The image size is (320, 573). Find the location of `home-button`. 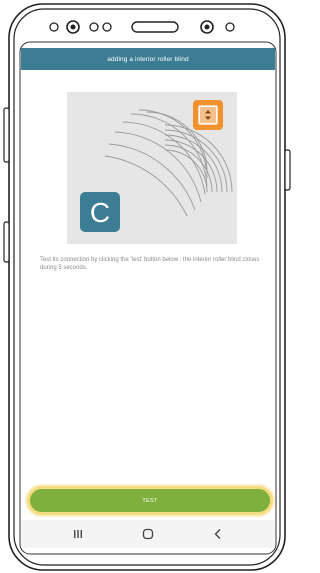

home-button is located at coordinates (148, 534).